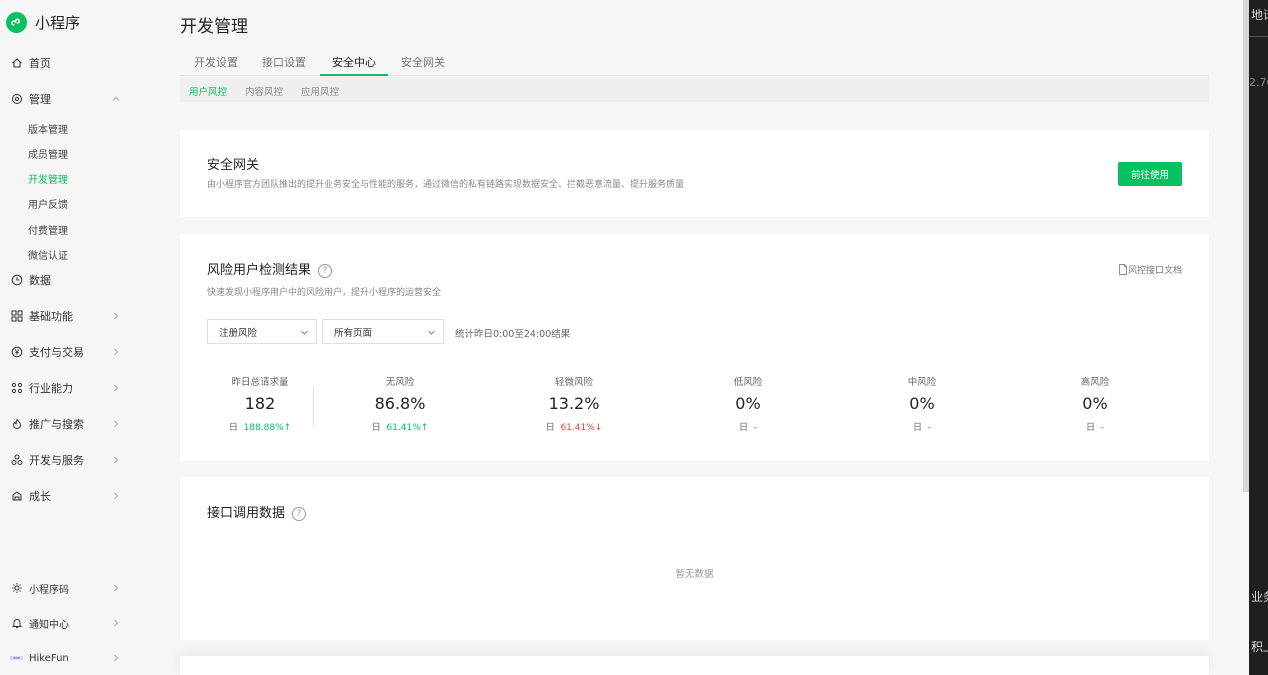  Describe the element at coordinates (353, 333) in the screenshot. I see `select-value: 所有页面` at that location.